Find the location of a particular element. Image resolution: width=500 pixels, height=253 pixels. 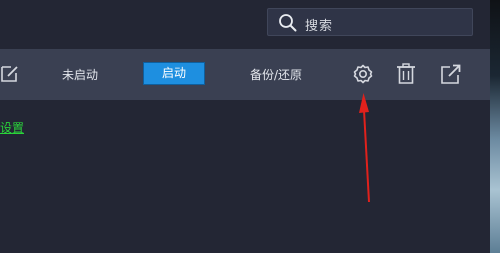

start-button: 启动 is located at coordinates (174, 73).